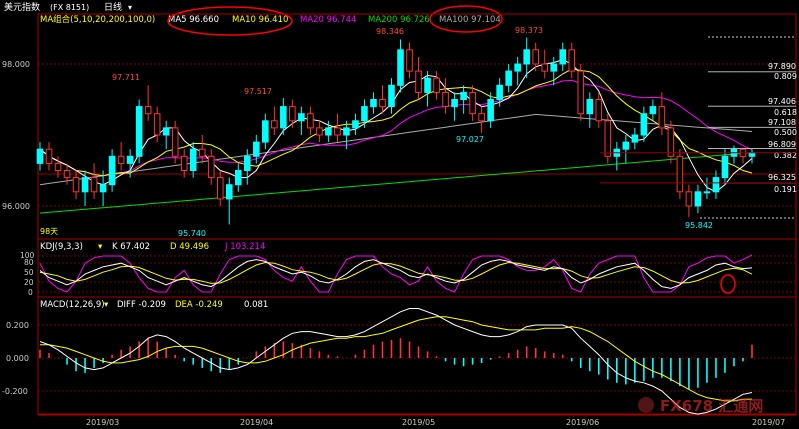  Describe the element at coordinates (29, 262) in the screenshot. I see `kdj-tick-label: 80` at that location.